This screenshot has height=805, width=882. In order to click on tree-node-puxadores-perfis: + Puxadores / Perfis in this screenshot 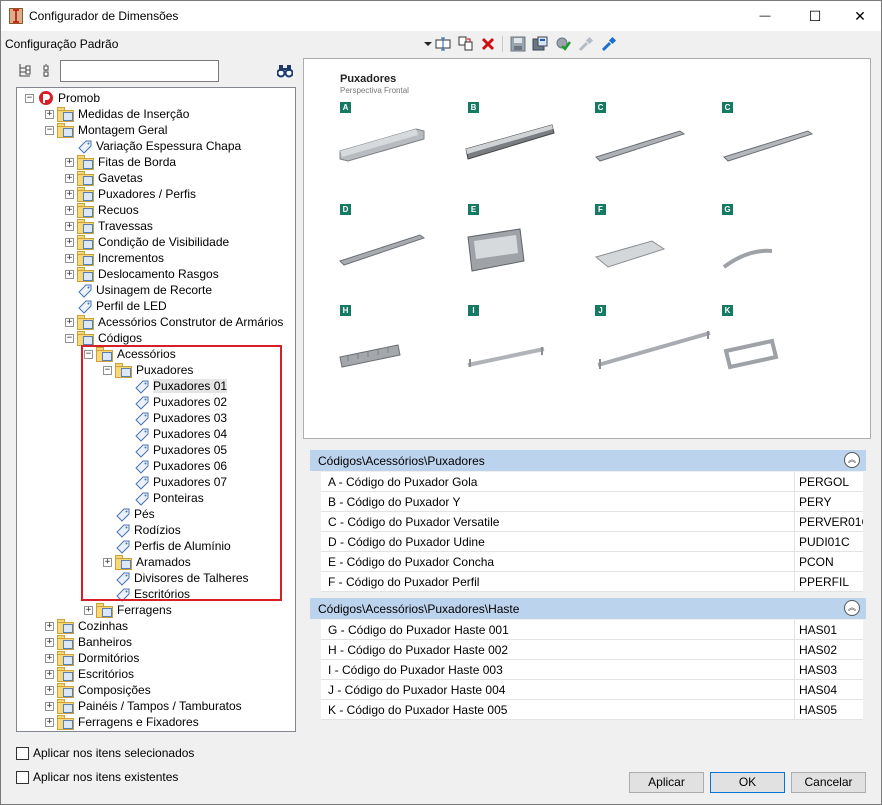, I will do `click(130, 194)`.